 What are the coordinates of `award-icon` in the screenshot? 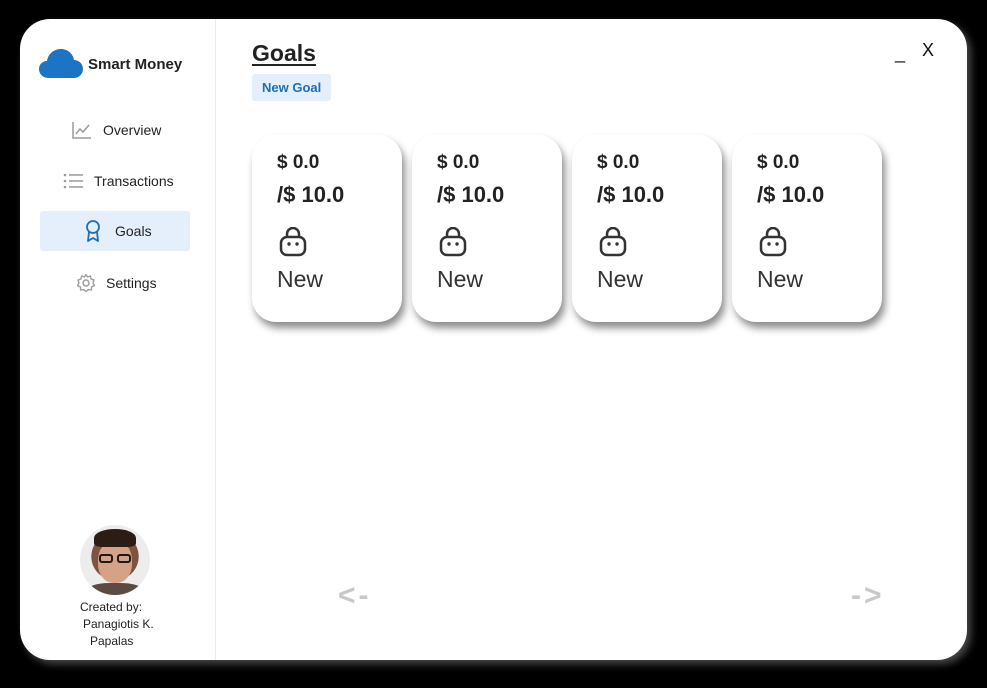 It's located at (93, 231).